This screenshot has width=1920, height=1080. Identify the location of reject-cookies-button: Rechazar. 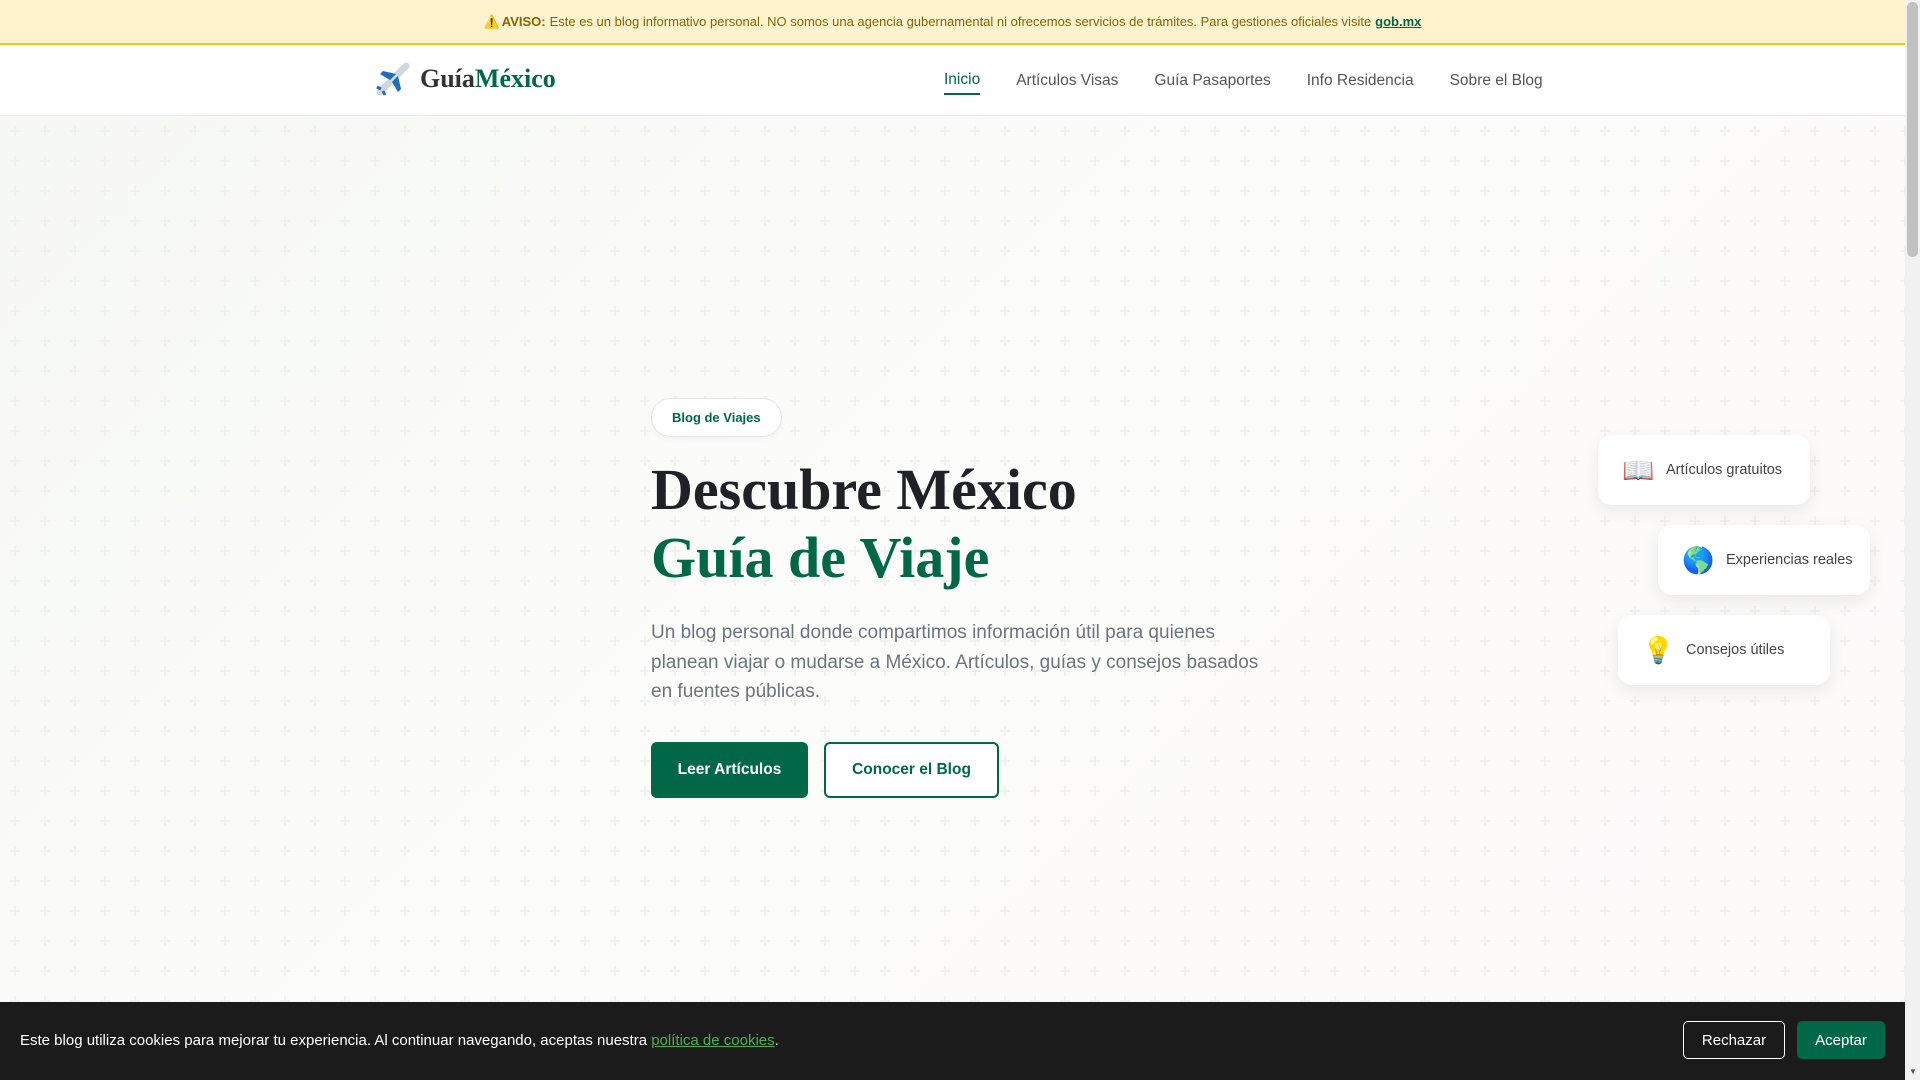
(1734, 1040).